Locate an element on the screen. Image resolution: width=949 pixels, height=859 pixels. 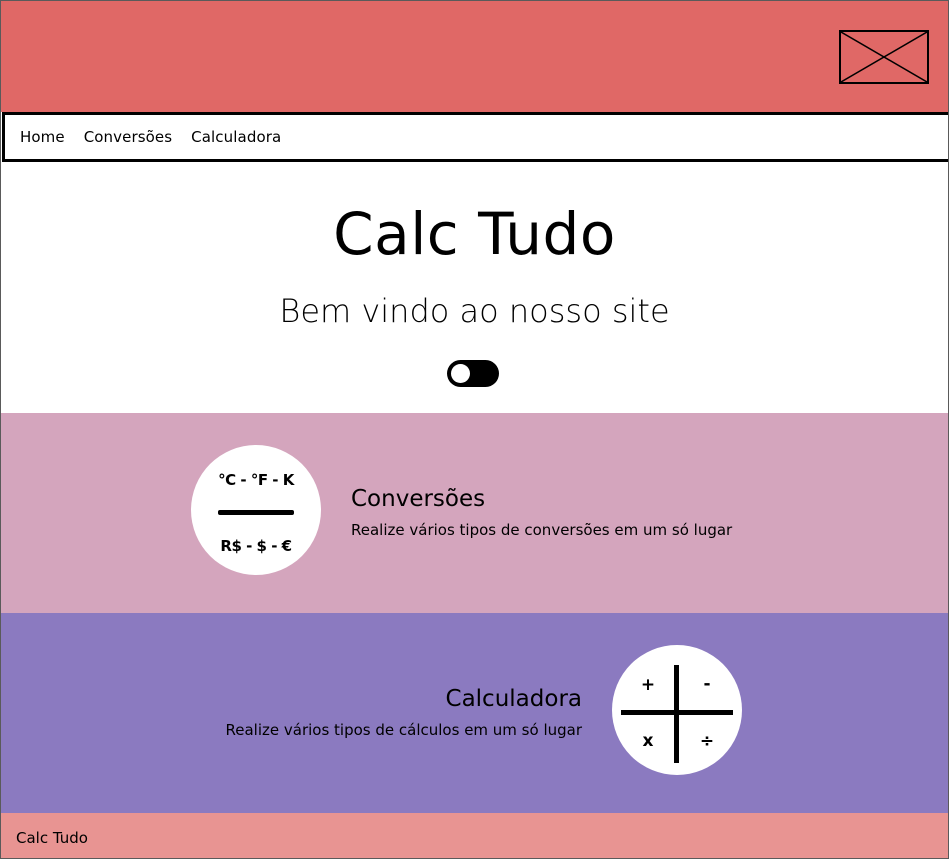
divider-bar is located at coordinates (256, 512).